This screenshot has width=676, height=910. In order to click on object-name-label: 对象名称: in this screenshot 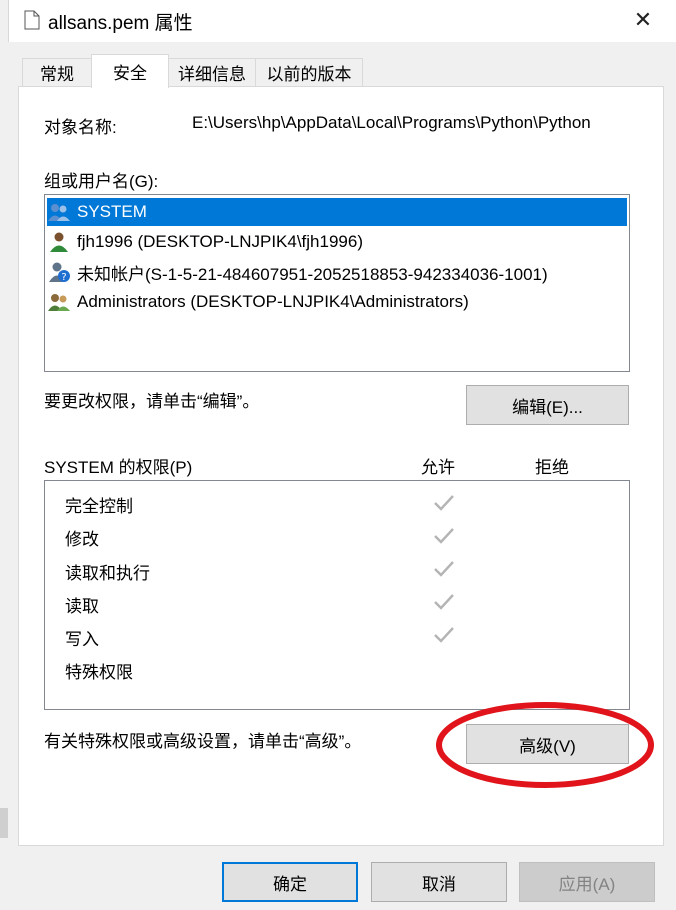, I will do `click(80, 127)`.